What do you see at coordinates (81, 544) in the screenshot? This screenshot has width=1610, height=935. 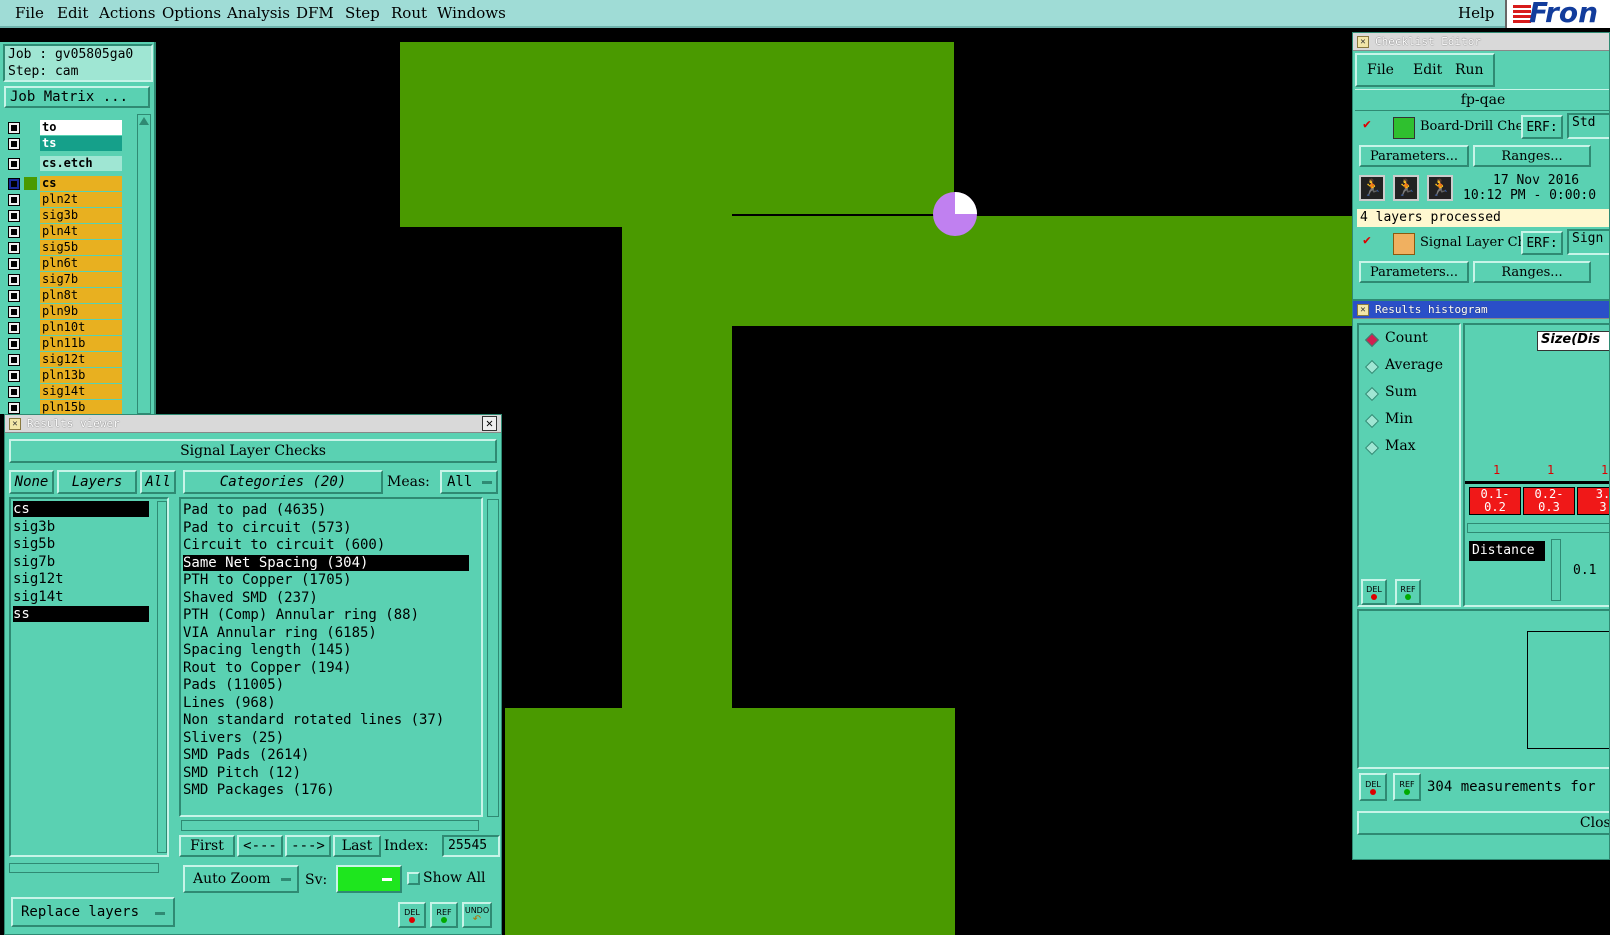 I see `result-layer-item: sig5b` at bounding box center [81, 544].